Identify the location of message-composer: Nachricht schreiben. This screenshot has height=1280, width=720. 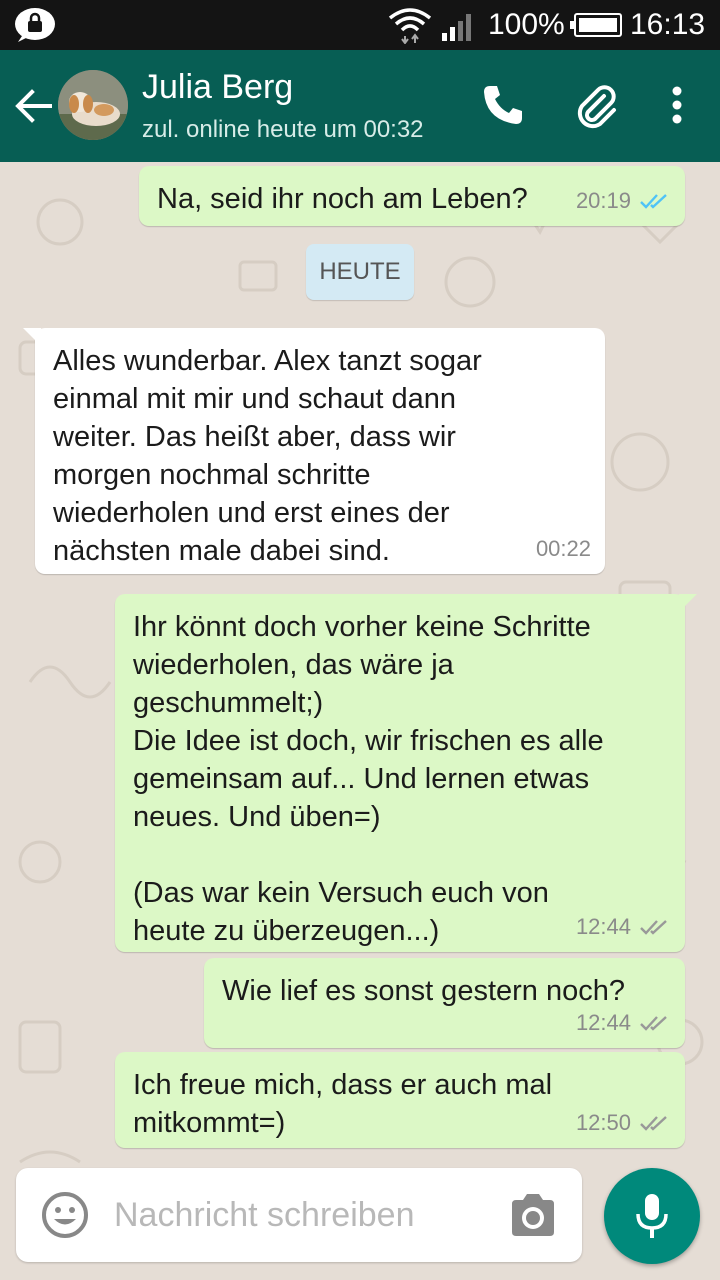
(299, 1215).